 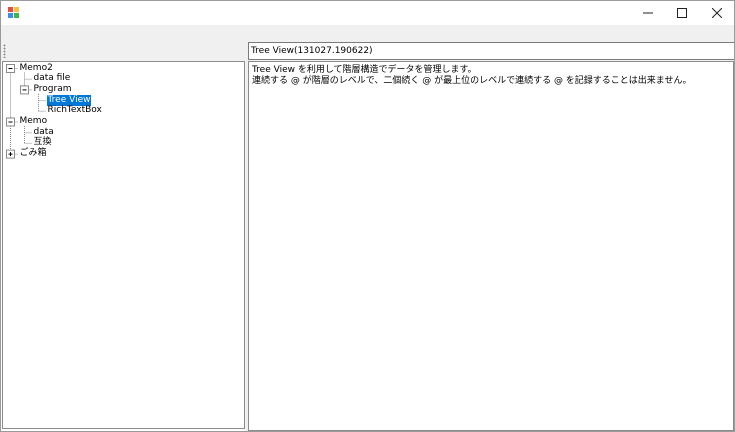 I want to click on close-icon, so click(x=717, y=13).